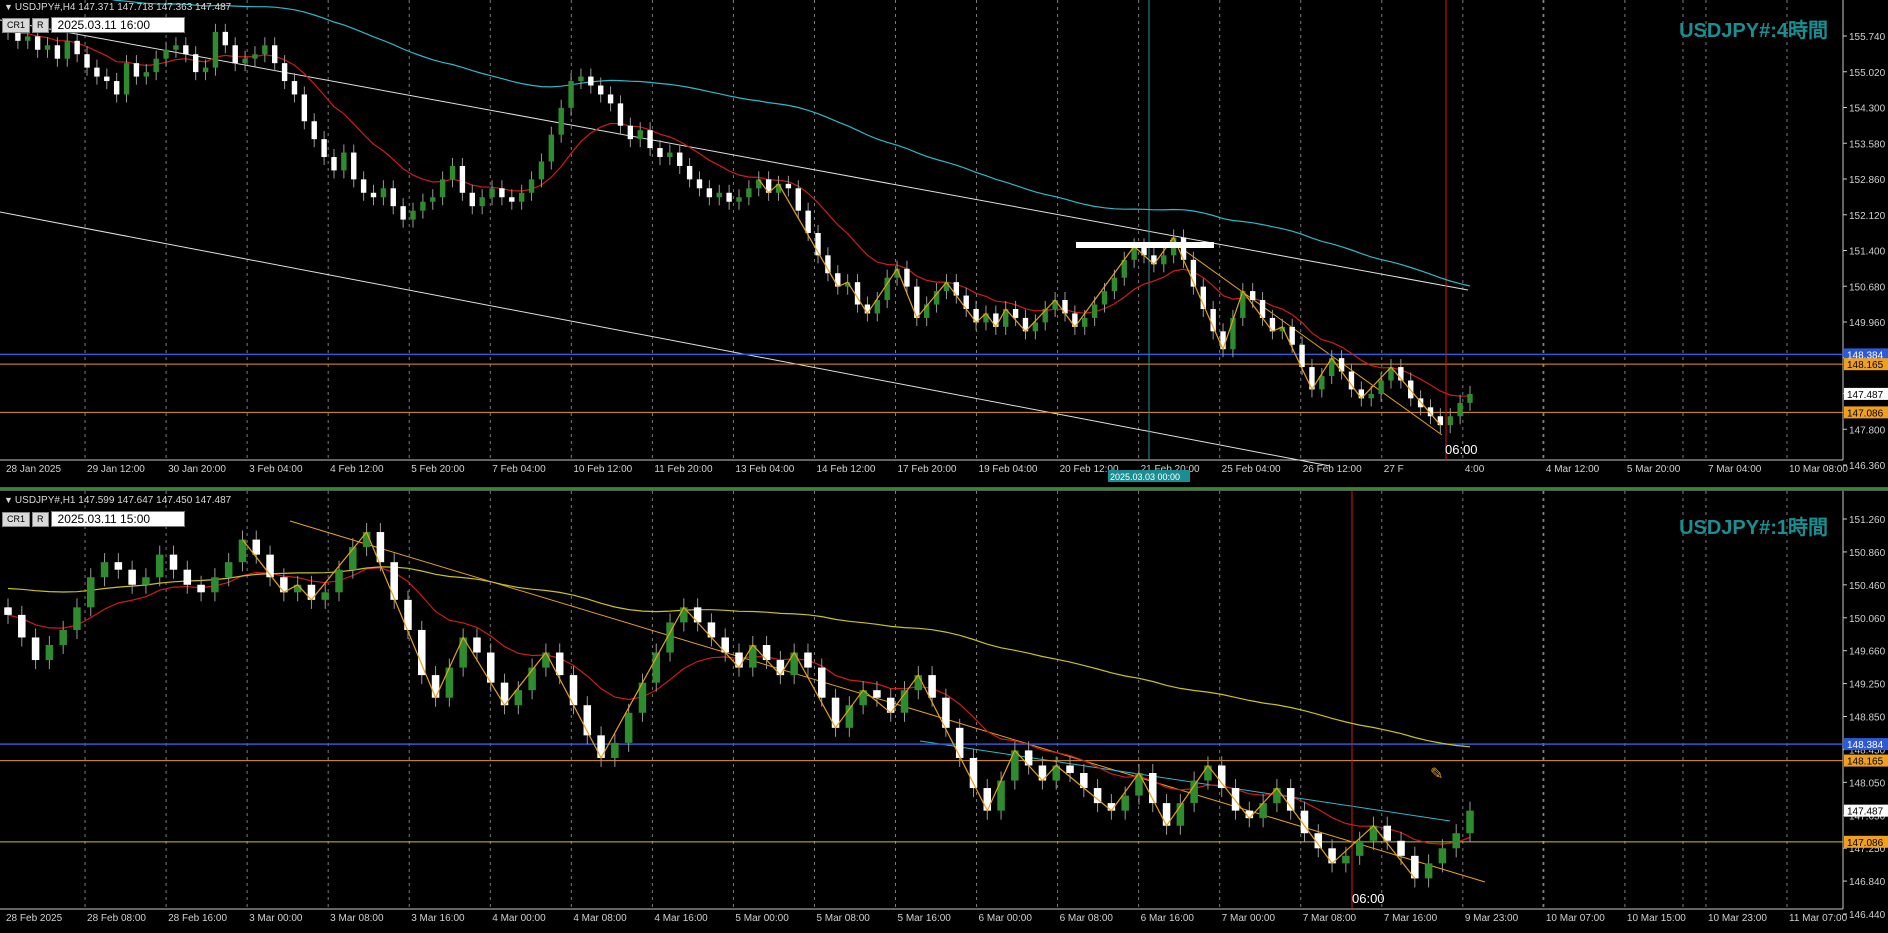 This screenshot has height=933, width=1888. I want to click on h4-cr-button: CR1, so click(16, 25).